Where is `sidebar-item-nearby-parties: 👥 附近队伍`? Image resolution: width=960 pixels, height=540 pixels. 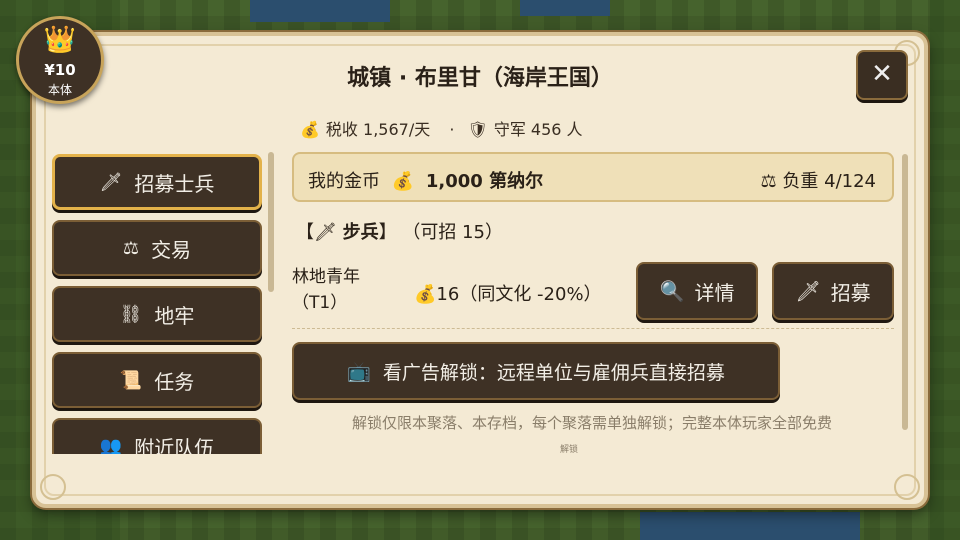 sidebar-item-nearby-parties: 👥 附近队伍 is located at coordinates (157, 436).